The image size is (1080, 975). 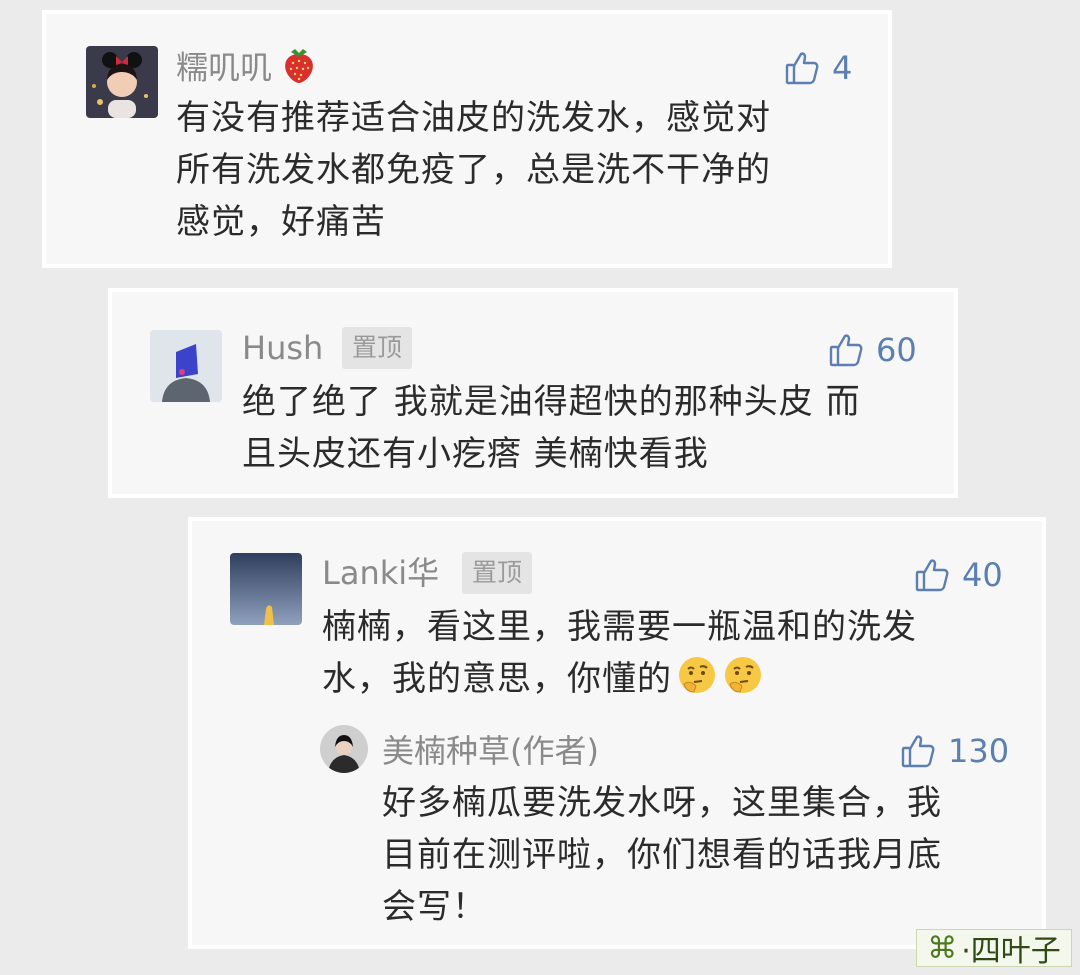 What do you see at coordinates (551, 428) in the screenshot?
I see `comment-text: 绝了绝了 我就是油得超快的那种头皮 而 且头皮还有小疙瘩 美楠快看我` at bounding box center [551, 428].